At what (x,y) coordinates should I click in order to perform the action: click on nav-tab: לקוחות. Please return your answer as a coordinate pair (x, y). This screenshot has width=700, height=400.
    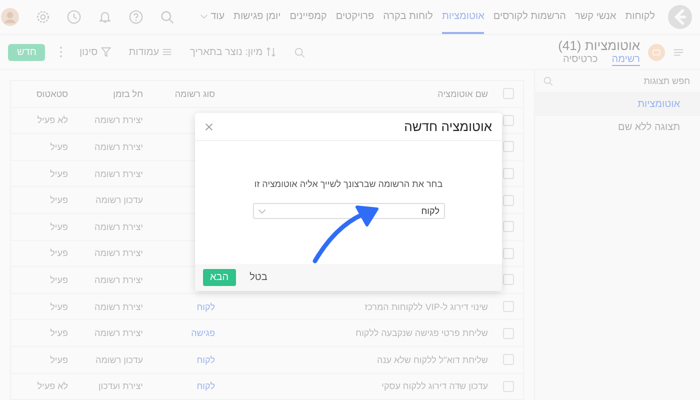
    Looking at the image, I should click on (640, 17).